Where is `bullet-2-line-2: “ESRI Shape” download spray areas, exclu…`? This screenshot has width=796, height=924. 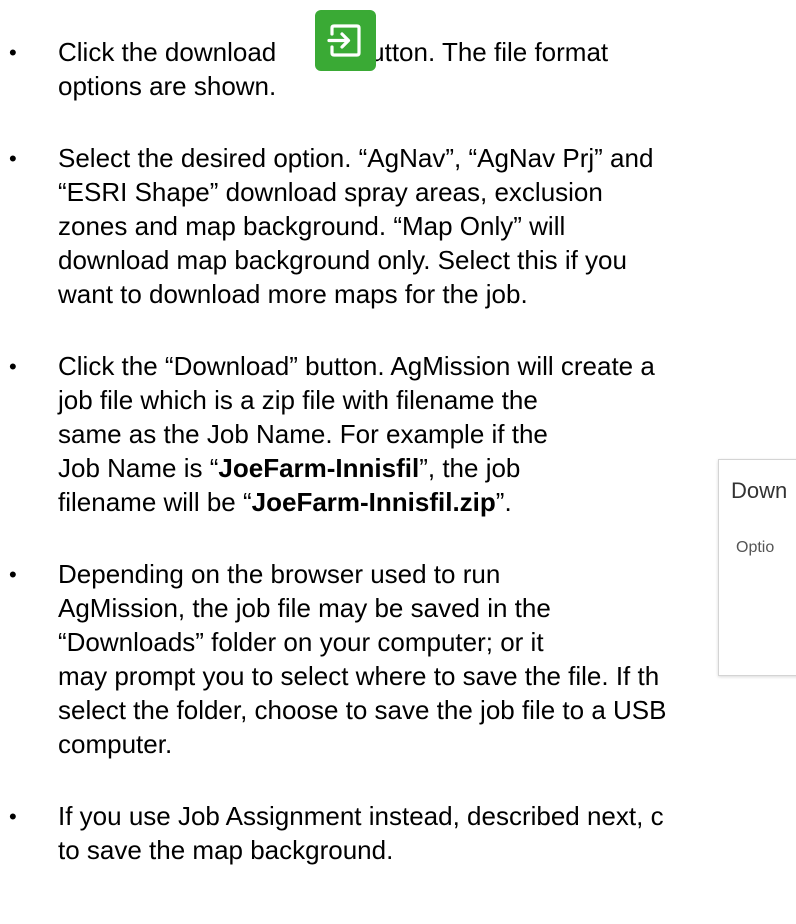
bullet-2-line-2: “ESRI Shape” download spray areas, exclu… is located at coordinates (330, 192).